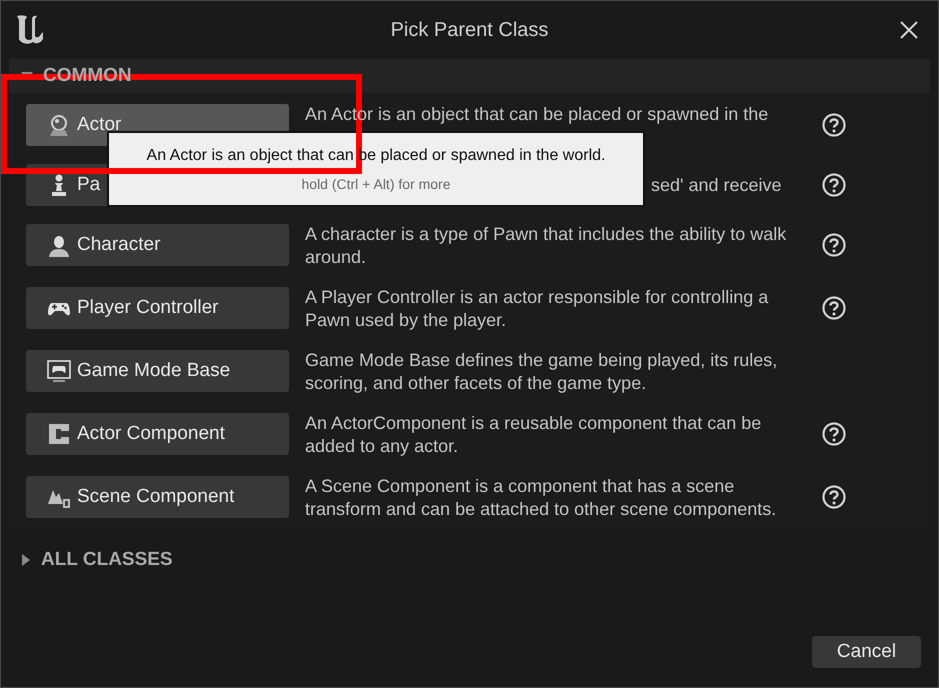  What do you see at coordinates (537, 309) in the screenshot?
I see `class-description: A Player Controller is an actor responsible for controlling a Pawn used by the player.` at bounding box center [537, 309].